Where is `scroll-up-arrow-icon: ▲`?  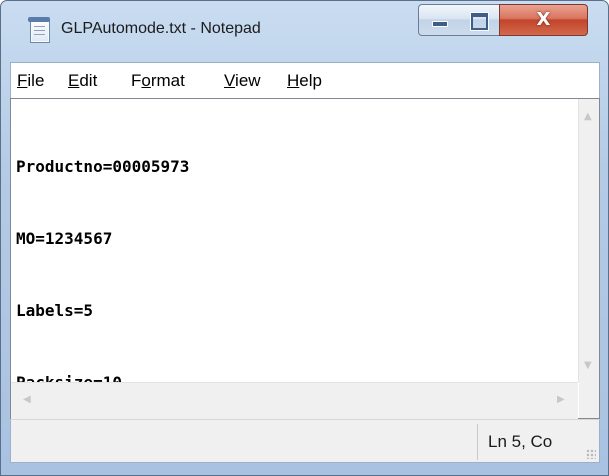 scroll-up-arrow-icon: ▲ is located at coordinates (588, 117).